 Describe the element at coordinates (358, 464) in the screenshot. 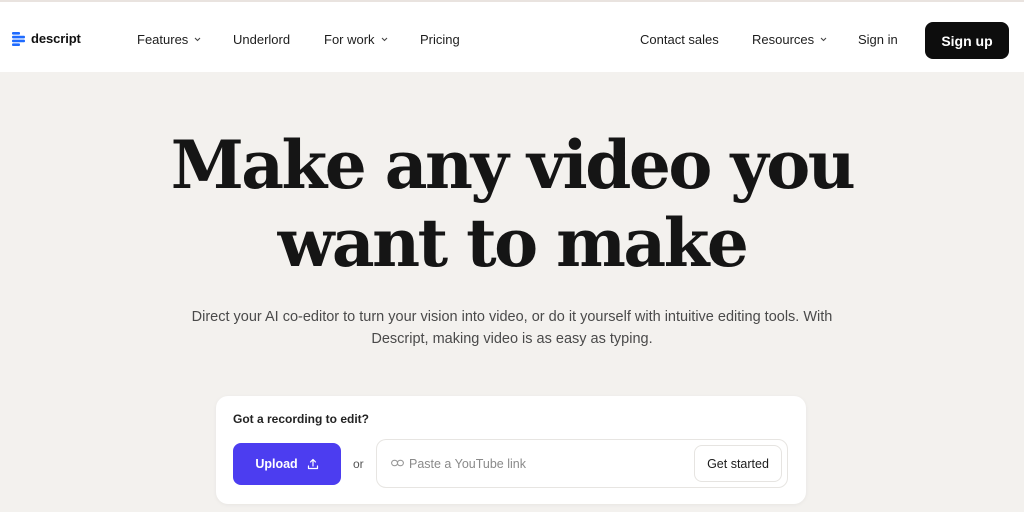

I see `or-separator: or` at that location.